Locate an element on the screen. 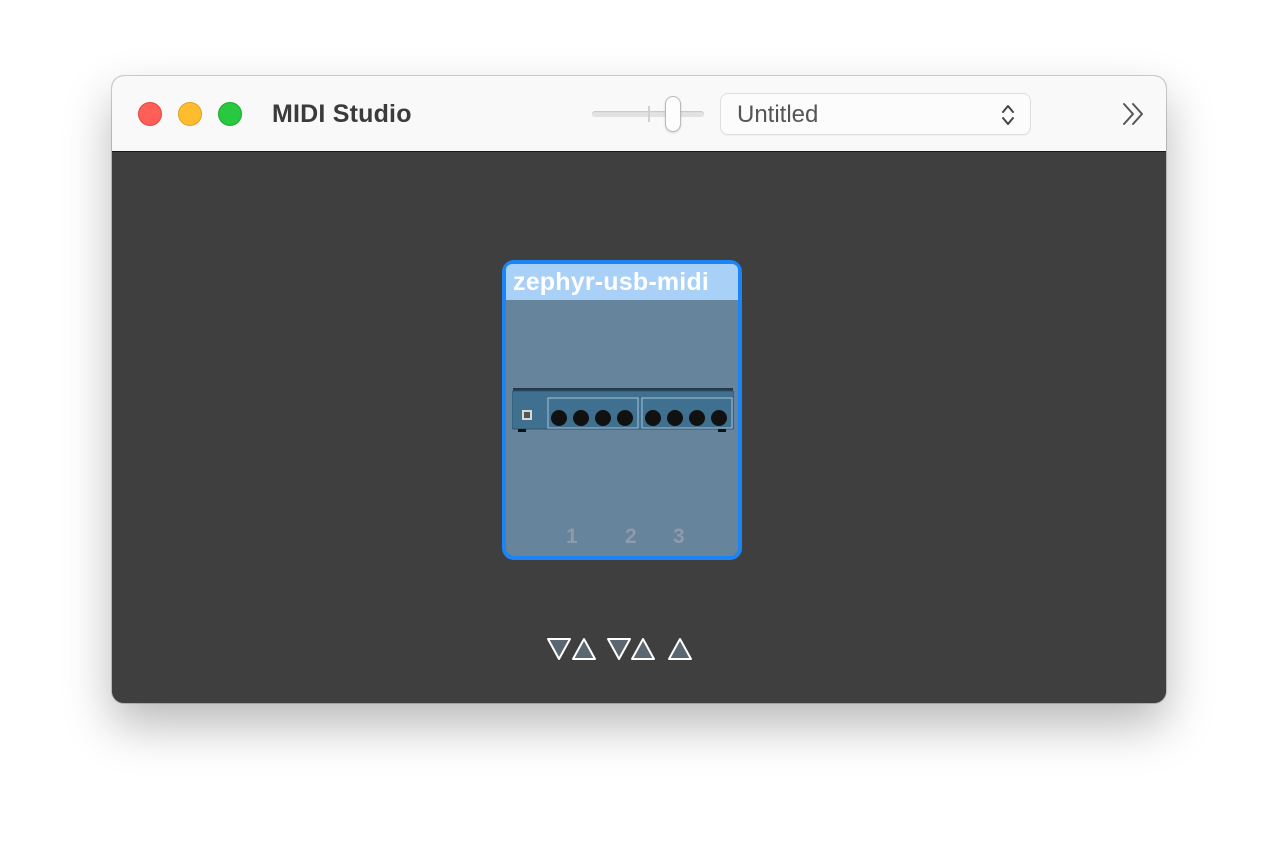 This screenshot has height=852, width=1278. slider-tick is located at coordinates (649, 114).